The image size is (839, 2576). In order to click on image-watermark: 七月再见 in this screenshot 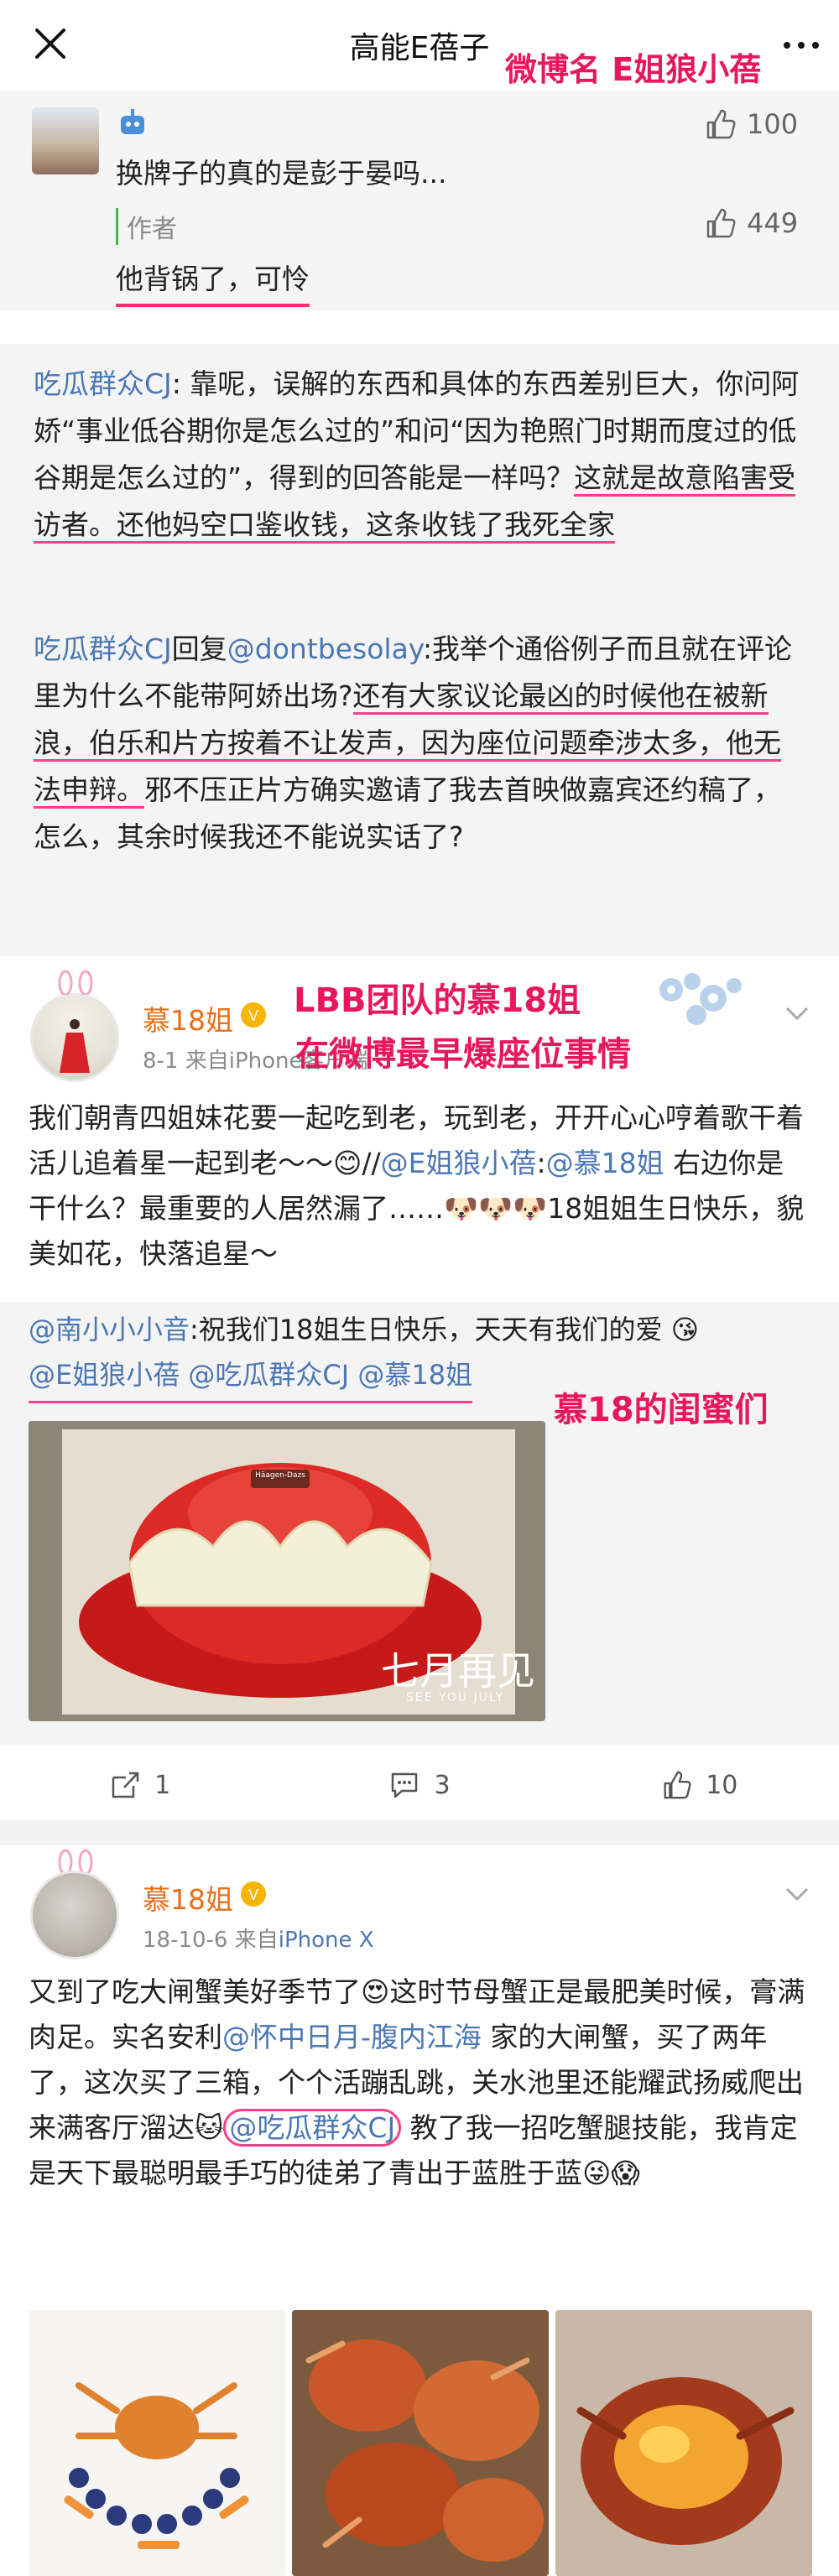, I will do `click(458, 1671)`.